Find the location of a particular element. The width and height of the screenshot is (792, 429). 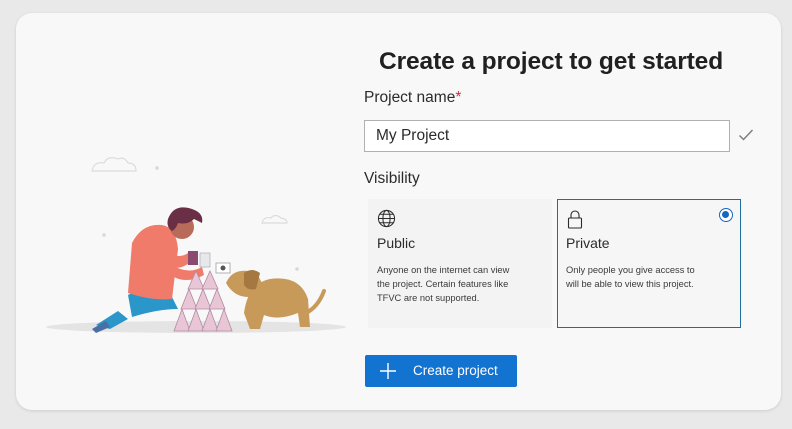

private-option-title: Private is located at coordinates (588, 243).